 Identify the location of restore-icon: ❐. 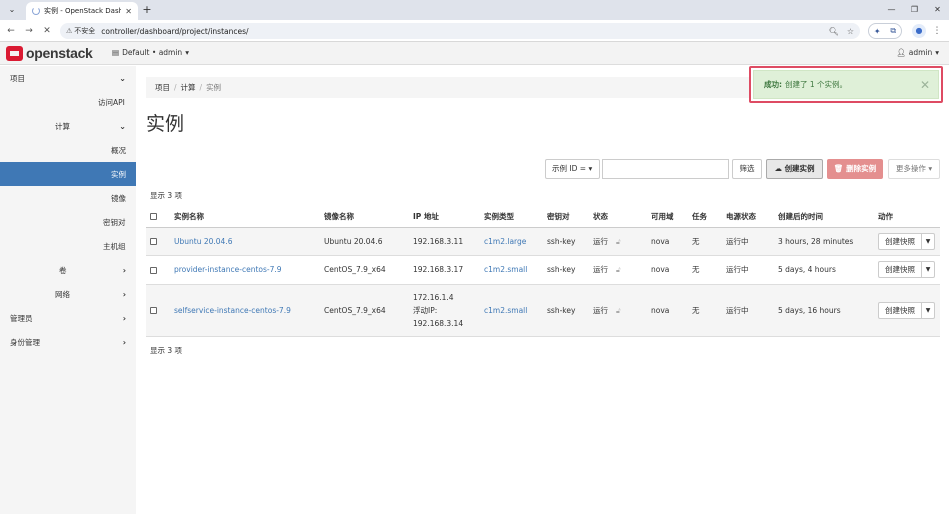
(914, 10).